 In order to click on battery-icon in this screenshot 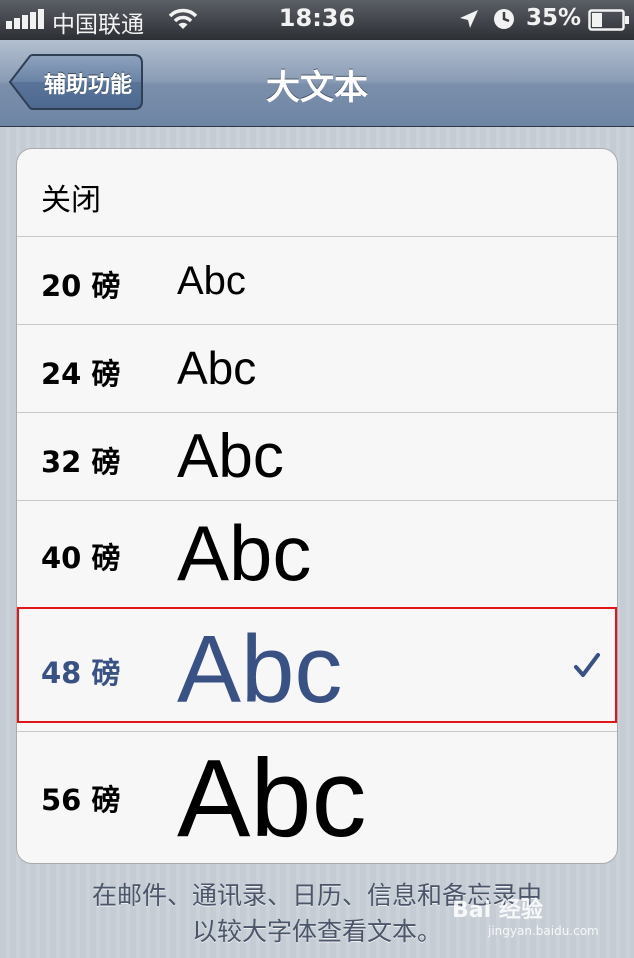, I will do `click(609, 23)`.